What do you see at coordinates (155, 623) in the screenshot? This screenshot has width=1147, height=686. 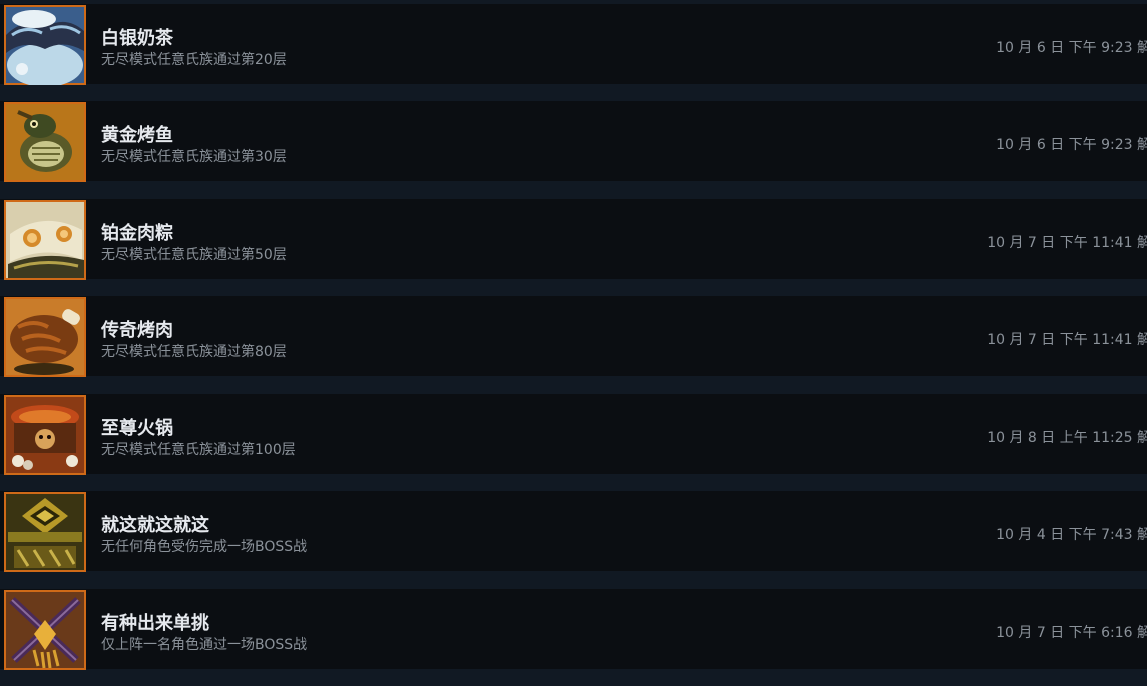 I see `achievement-title: 有种出来单挑` at bounding box center [155, 623].